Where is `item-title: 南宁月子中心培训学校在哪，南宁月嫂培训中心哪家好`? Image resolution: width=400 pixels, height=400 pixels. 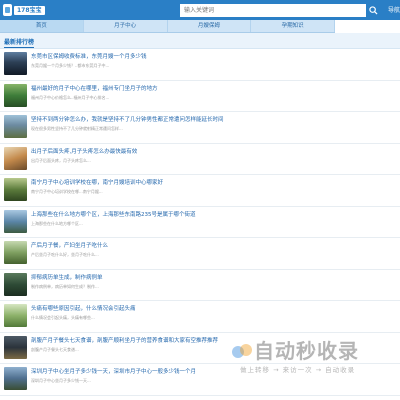
item-title: 南宁月子中心培训学校在哪，南宁月嫂培训中心哪家好 is located at coordinates (97, 183).